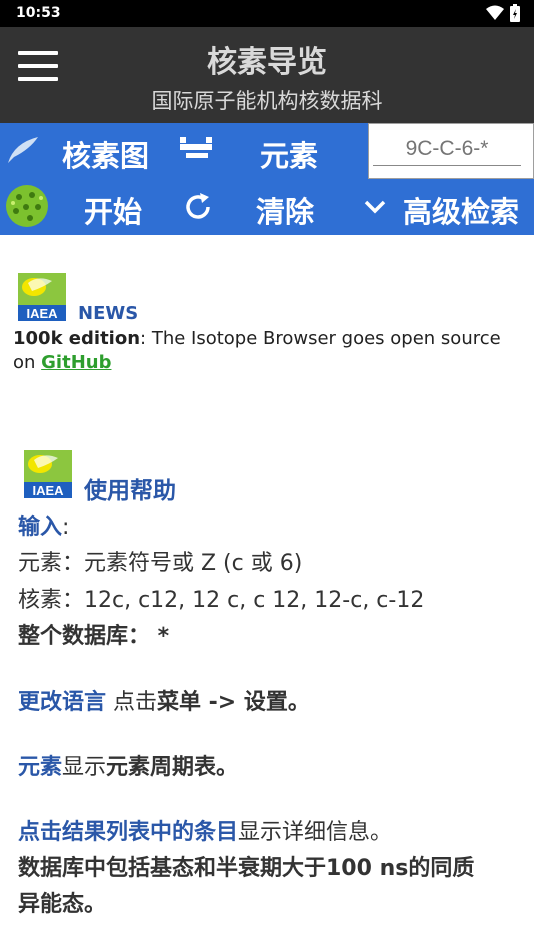  I want to click on nuclide-input-line: 核素：12c, c12, 12 c, c 12, 12-c, c-12, so click(221, 600).